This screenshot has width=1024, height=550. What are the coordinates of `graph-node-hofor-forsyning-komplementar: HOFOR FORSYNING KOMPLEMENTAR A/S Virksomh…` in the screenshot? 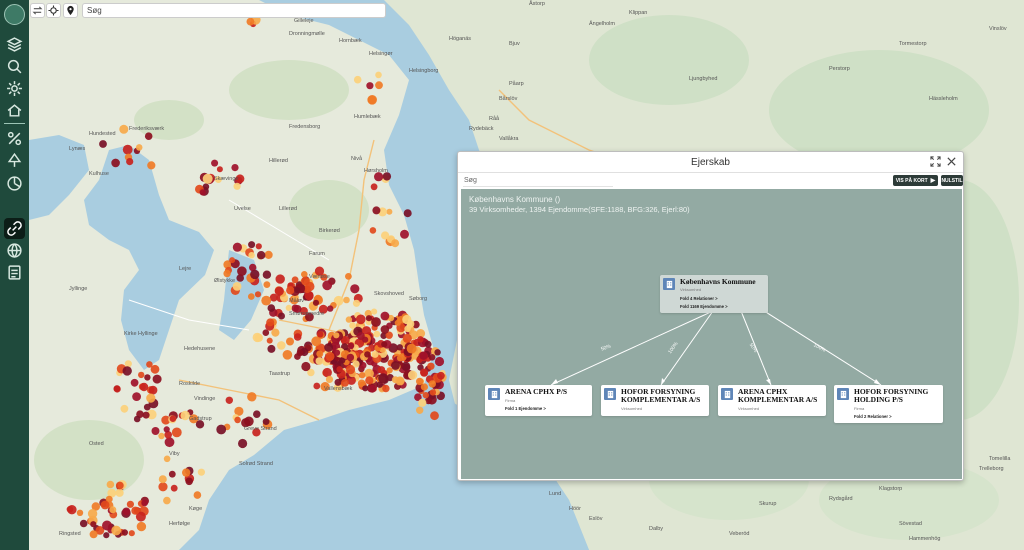 It's located at (655, 400).